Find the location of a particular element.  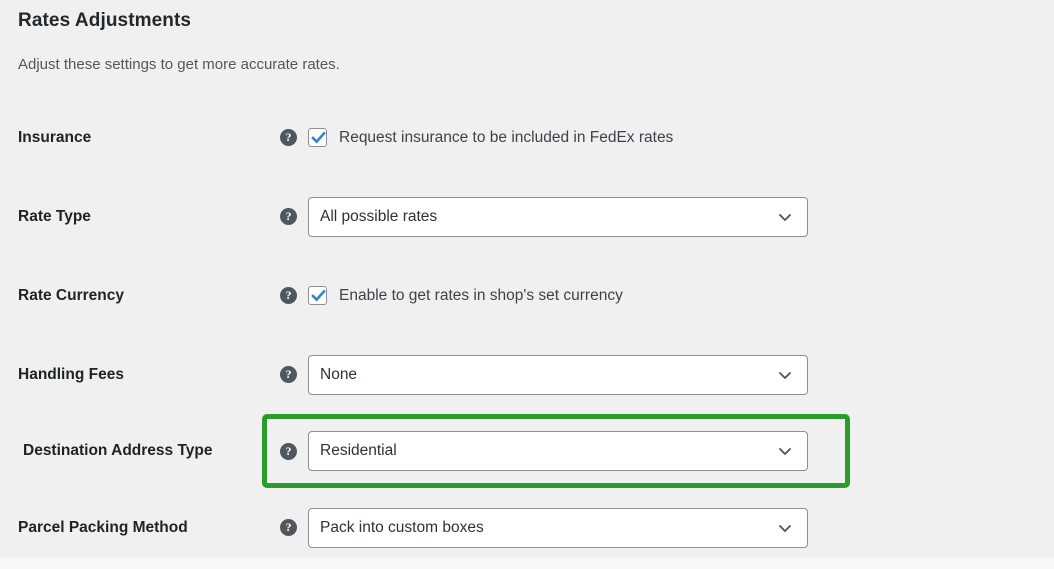

setting-field-parcel-packing-method: ? Pack into custom boxes is located at coordinates (658, 527).